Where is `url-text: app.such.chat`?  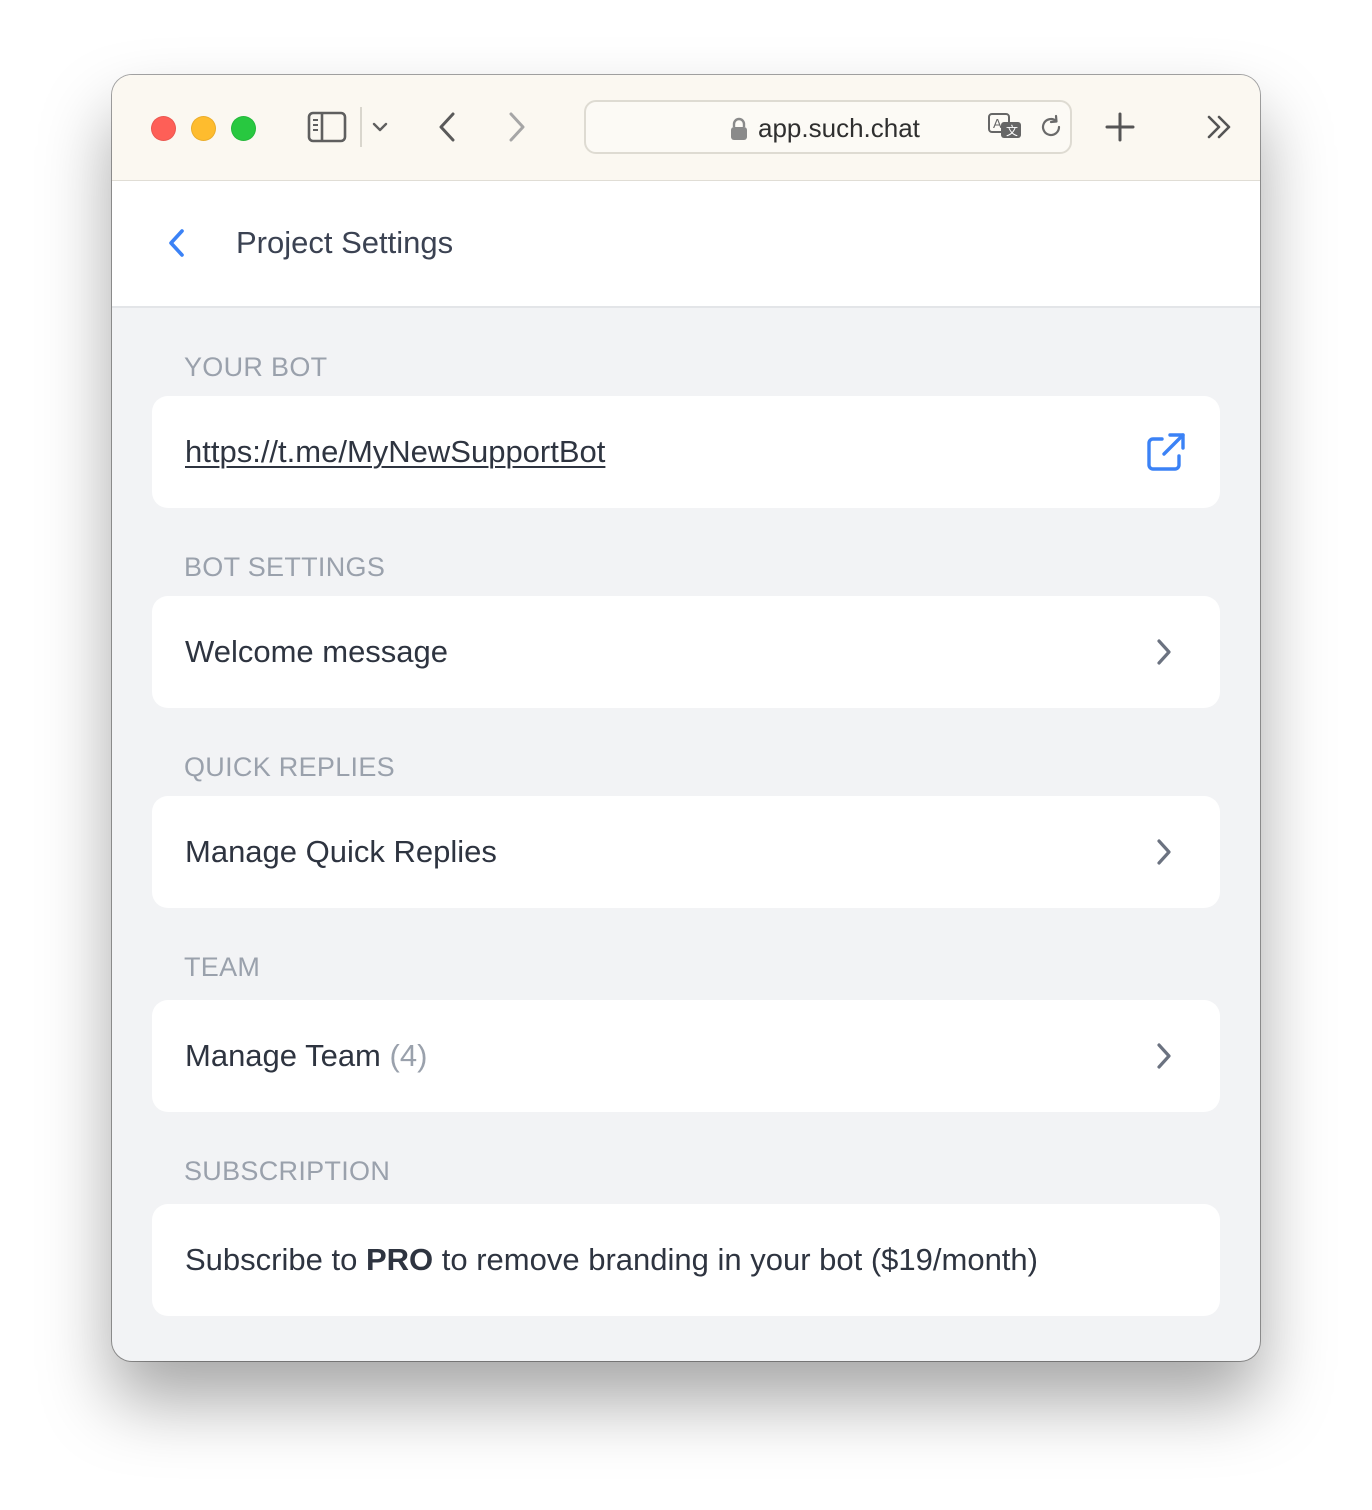
url-text: app.such.chat is located at coordinates (839, 128).